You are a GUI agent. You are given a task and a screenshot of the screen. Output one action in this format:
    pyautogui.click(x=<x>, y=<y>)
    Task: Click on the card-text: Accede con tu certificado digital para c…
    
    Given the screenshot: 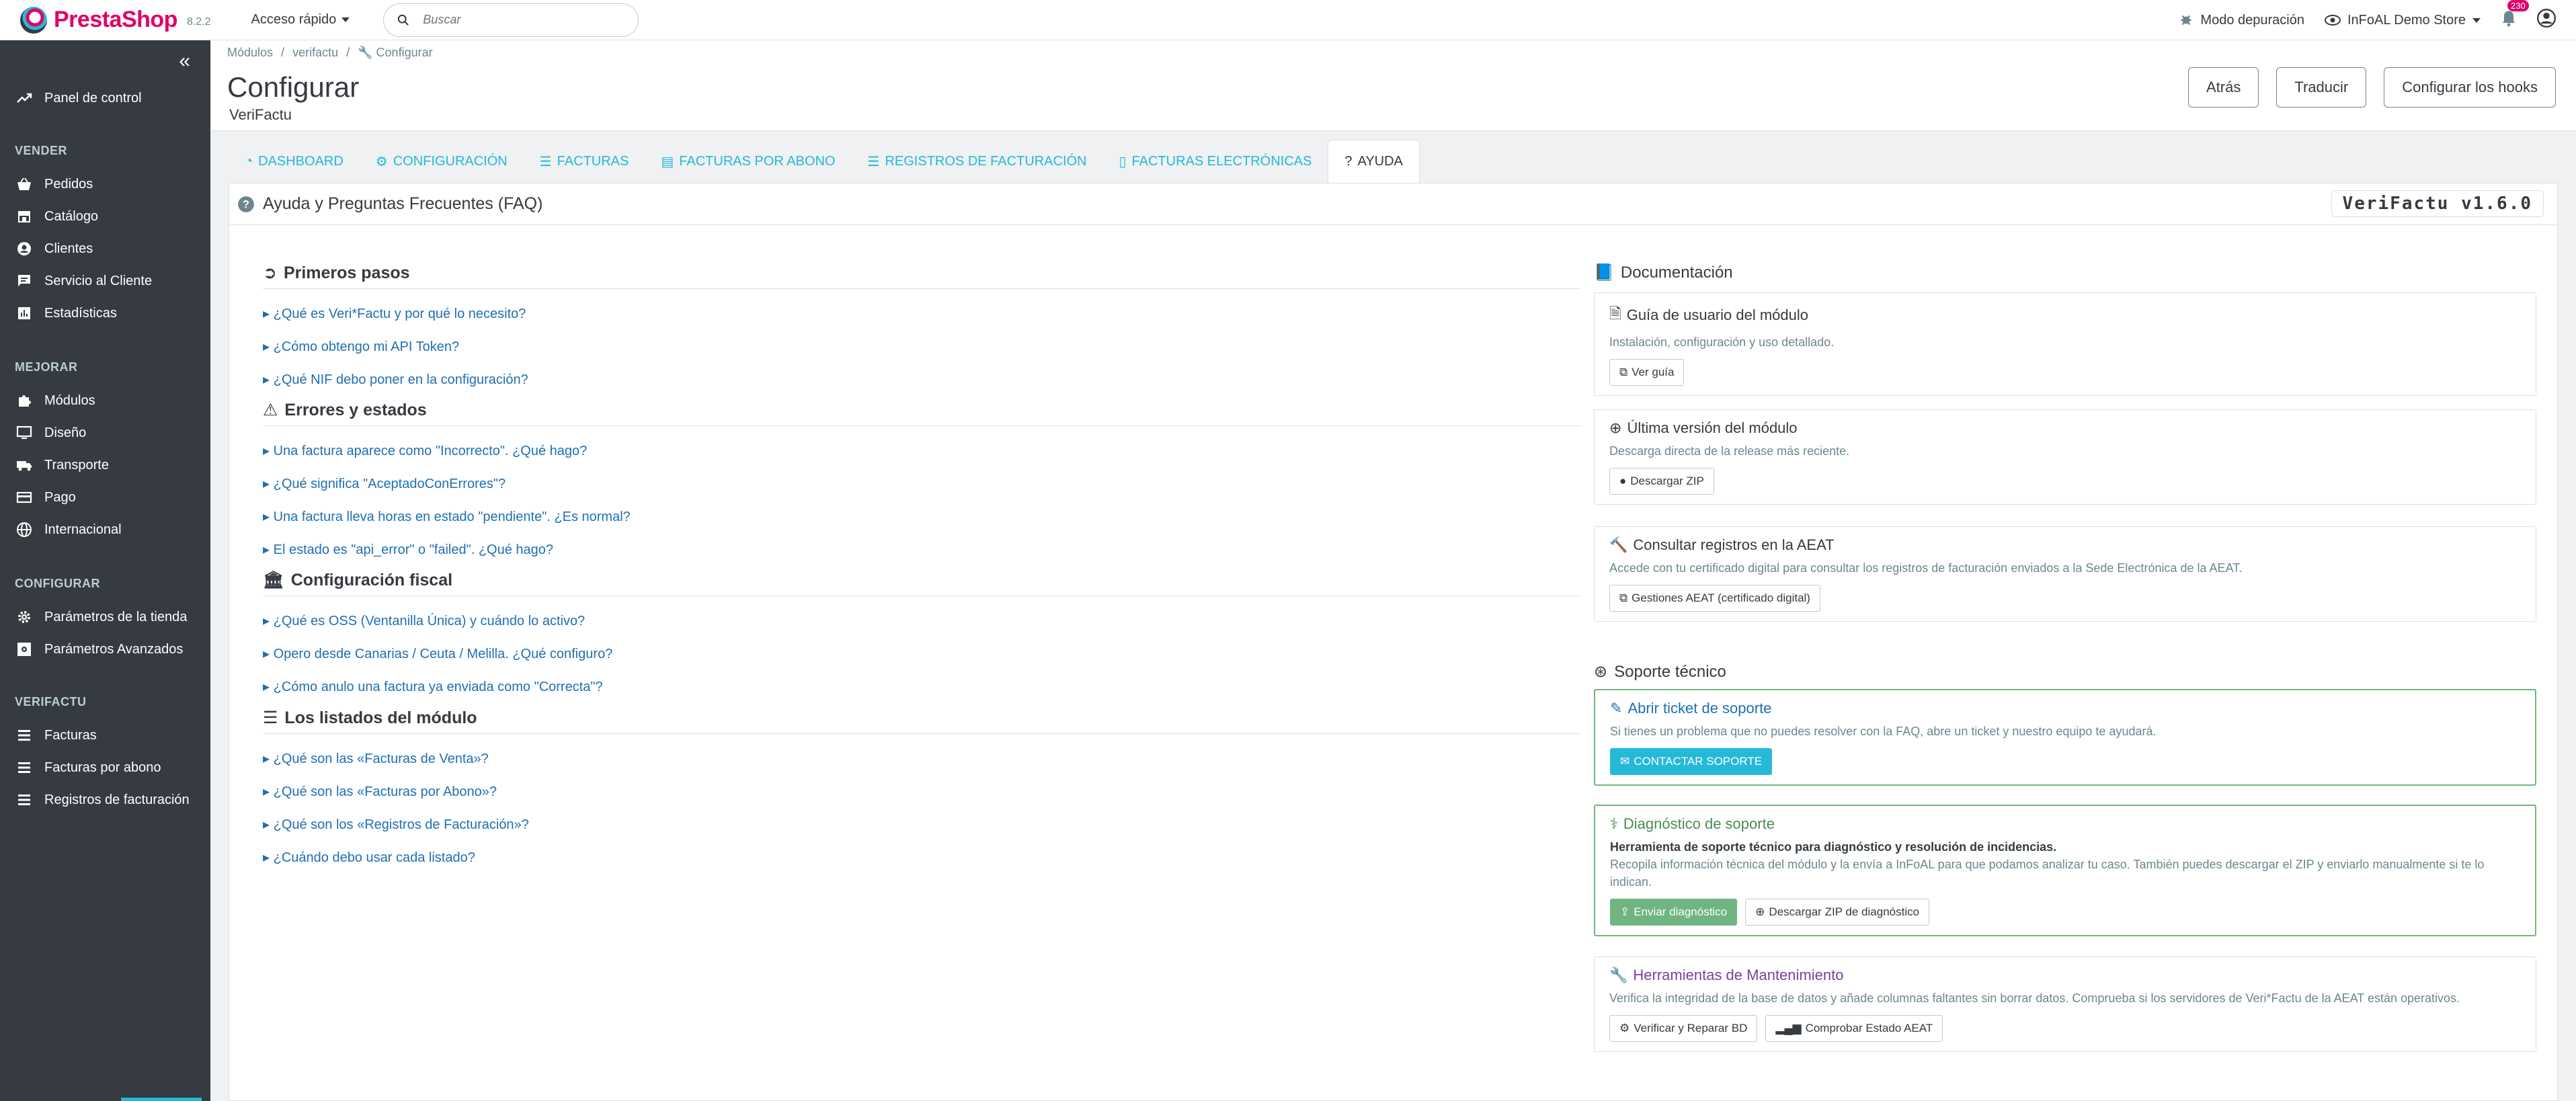 What is the action you would take?
    pyautogui.click(x=1926, y=568)
    